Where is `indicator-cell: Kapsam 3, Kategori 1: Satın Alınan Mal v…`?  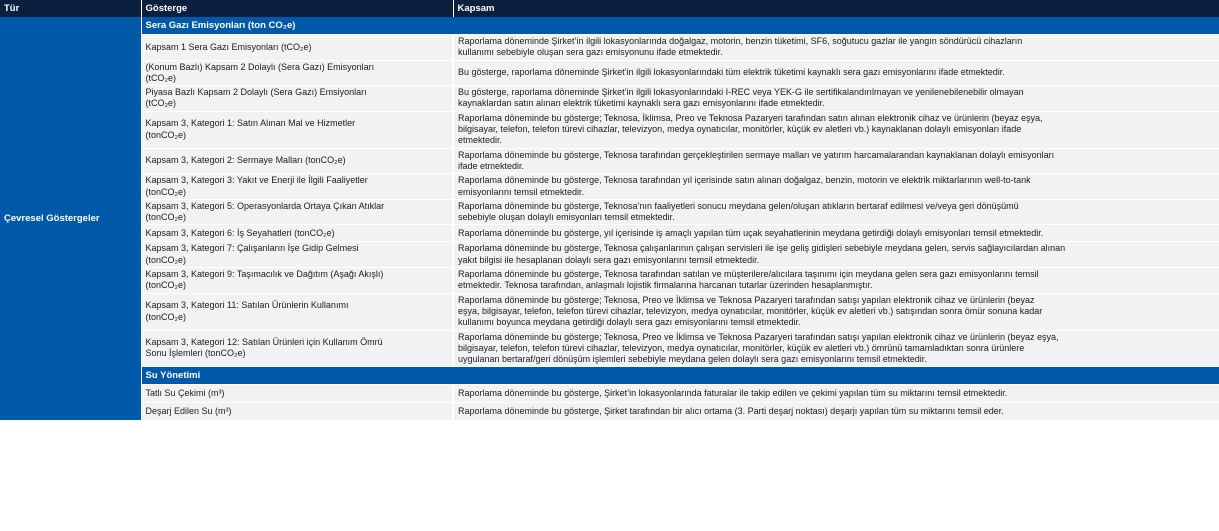 indicator-cell: Kapsam 3, Kategori 1: Satın Alınan Mal v… is located at coordinates (297, 130).